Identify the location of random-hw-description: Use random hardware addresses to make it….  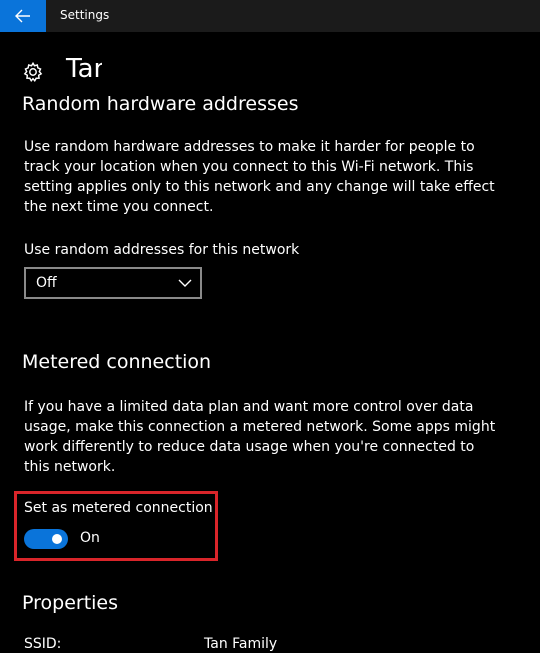
(259, 177).